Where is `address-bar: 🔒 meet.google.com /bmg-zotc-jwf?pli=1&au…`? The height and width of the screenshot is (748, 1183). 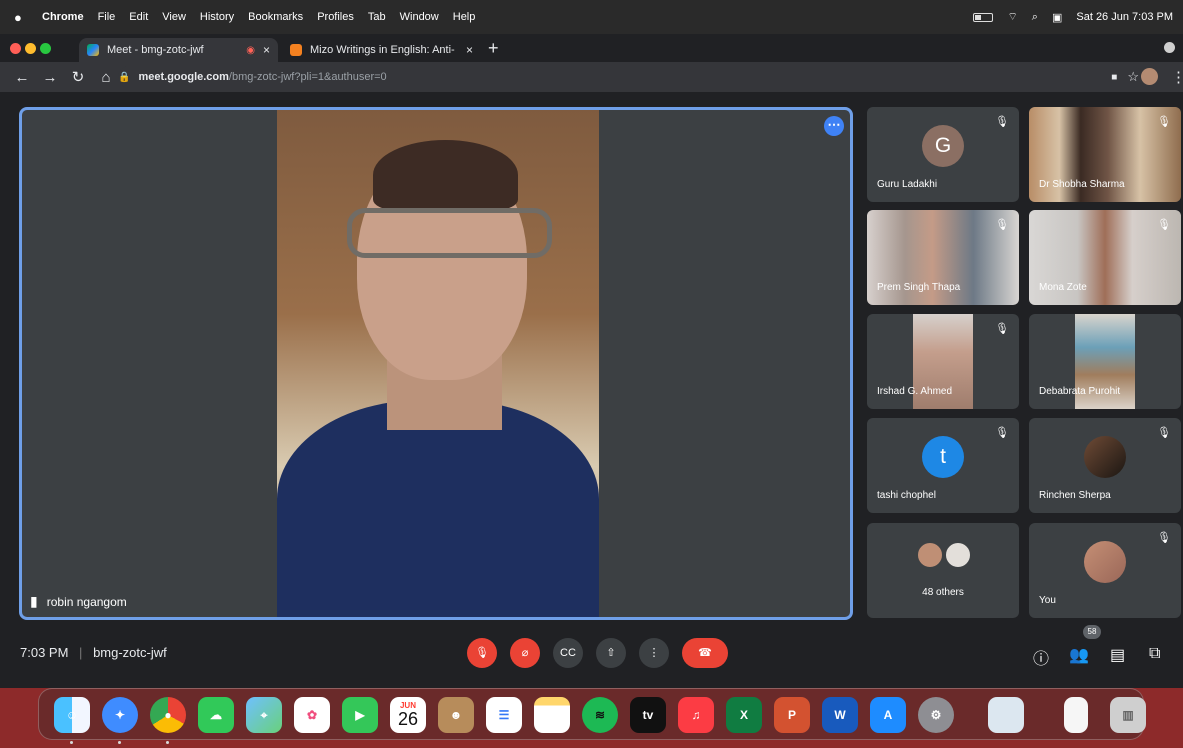
address-bar: 🔒 meet.google.com /bmg-zotc-jwf?pli=1&au… is located at coordinates (630, 77).